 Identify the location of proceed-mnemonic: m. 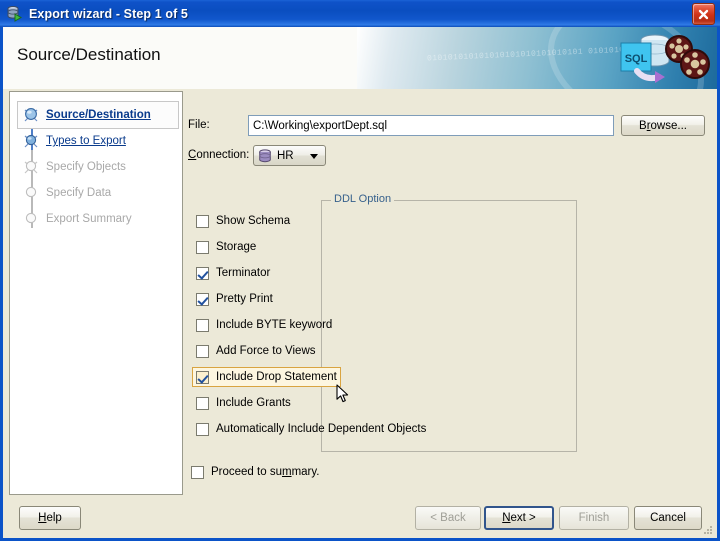
(286, 472).